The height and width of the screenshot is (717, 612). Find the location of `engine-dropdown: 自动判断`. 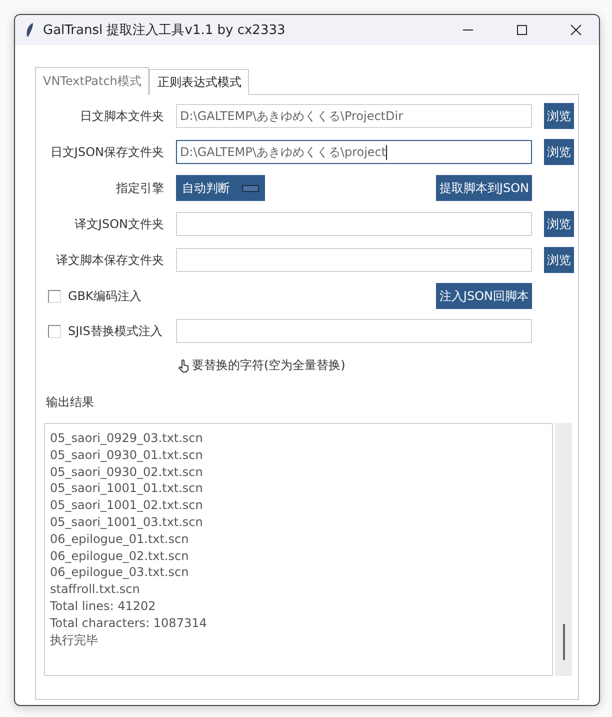

engine-dropdown: 自动判断 is located at coordinates (220, 188).